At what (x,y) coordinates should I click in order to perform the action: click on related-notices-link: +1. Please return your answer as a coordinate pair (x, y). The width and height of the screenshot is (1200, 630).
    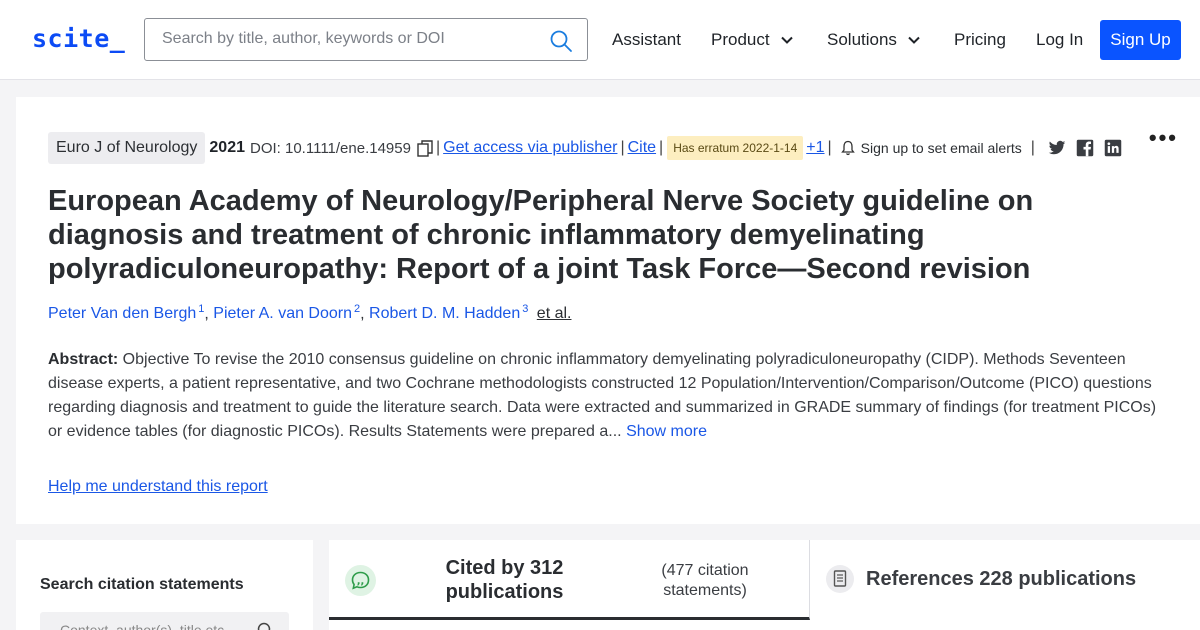
    Looking at the image, I should click on (815, 148).